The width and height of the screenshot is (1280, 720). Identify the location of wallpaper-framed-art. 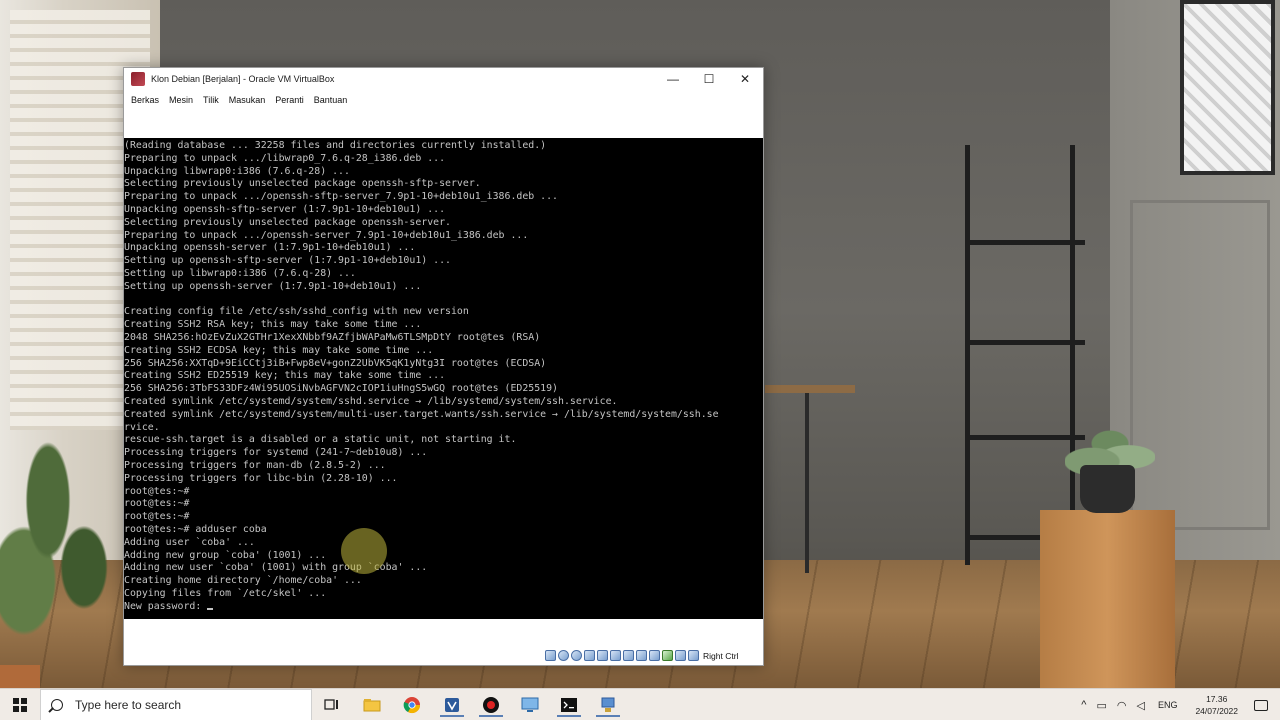
(1227, 87).